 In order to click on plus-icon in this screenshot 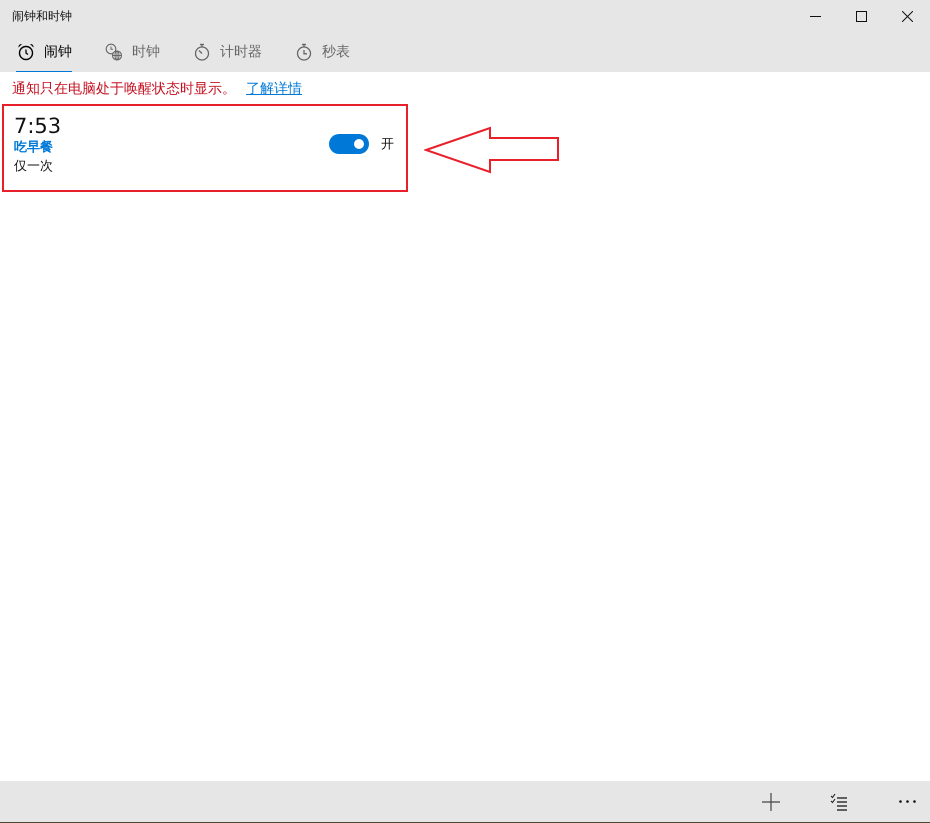, I will do `click(771, 802)`.